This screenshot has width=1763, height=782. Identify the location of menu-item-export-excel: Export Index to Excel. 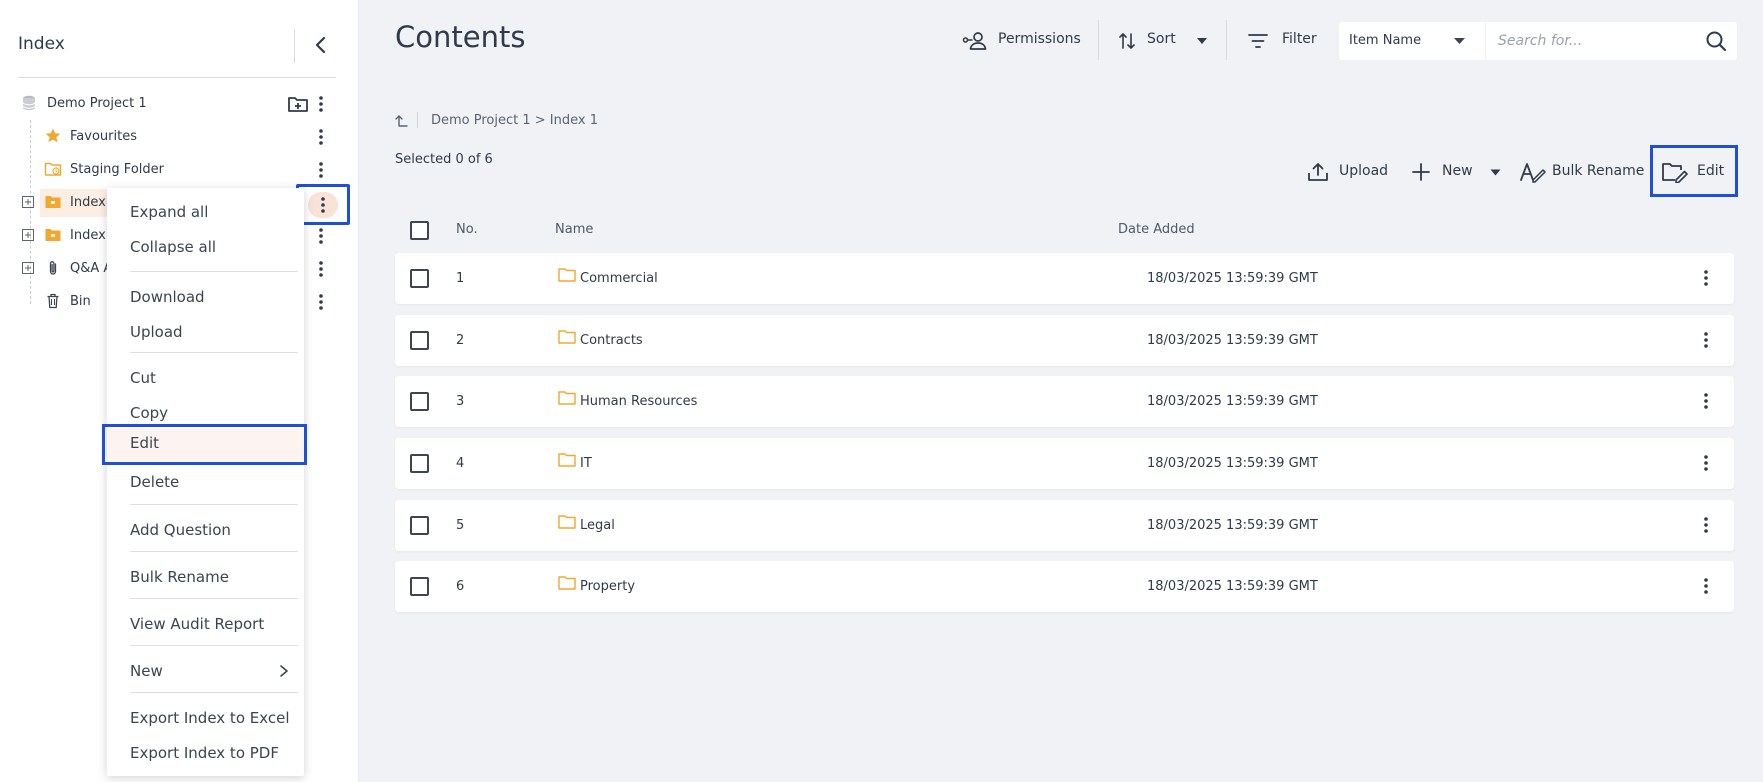
(205, 718).